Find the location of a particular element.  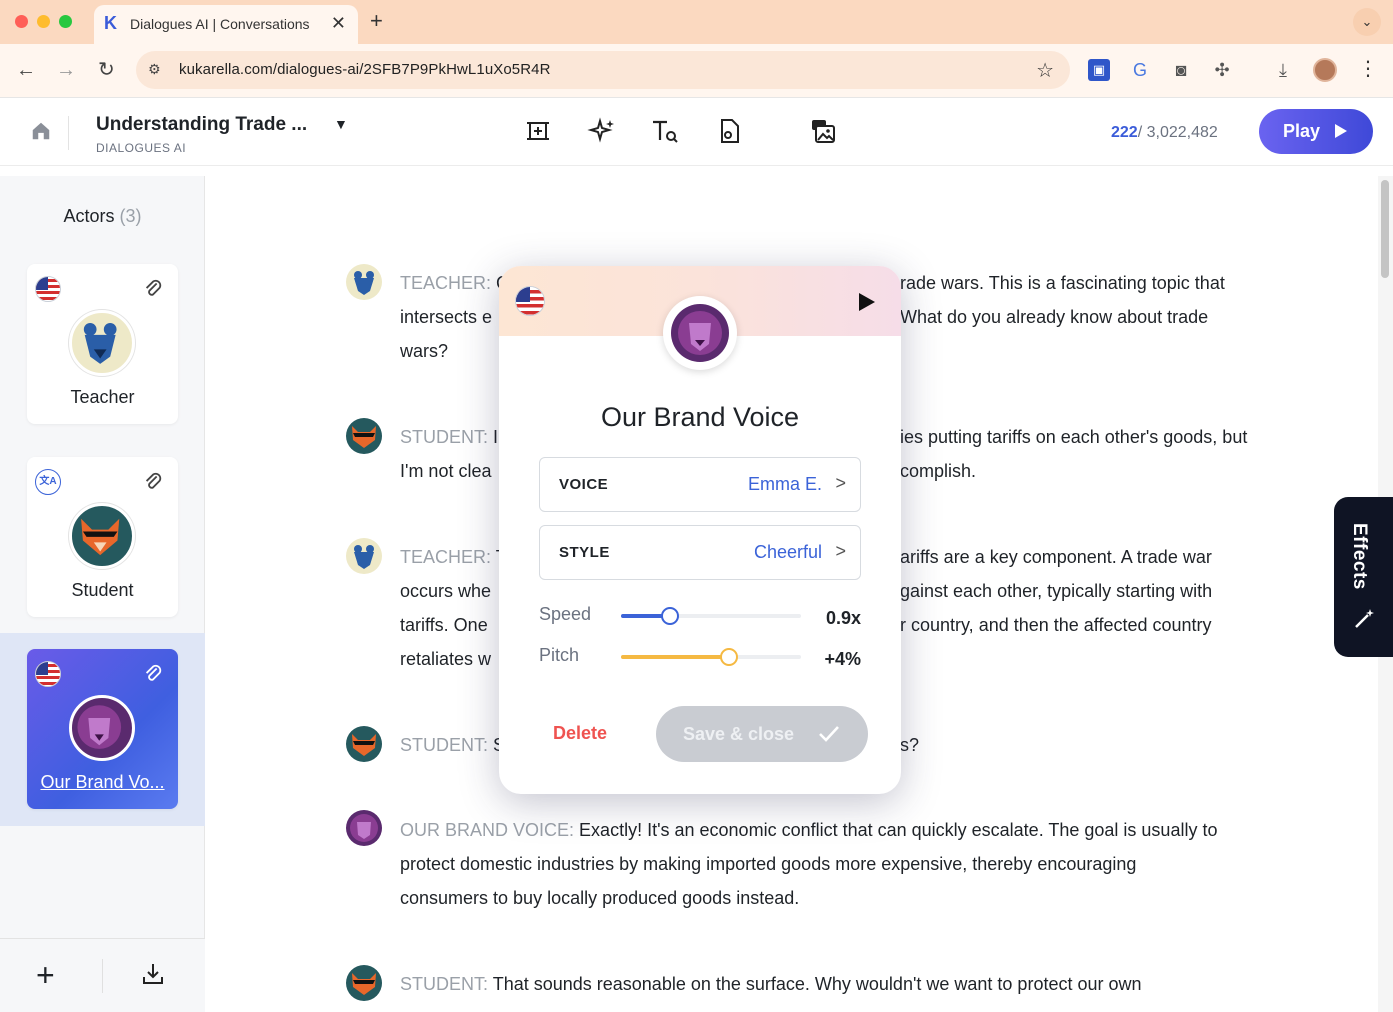

home-icon is located at coordinates (41, 131).